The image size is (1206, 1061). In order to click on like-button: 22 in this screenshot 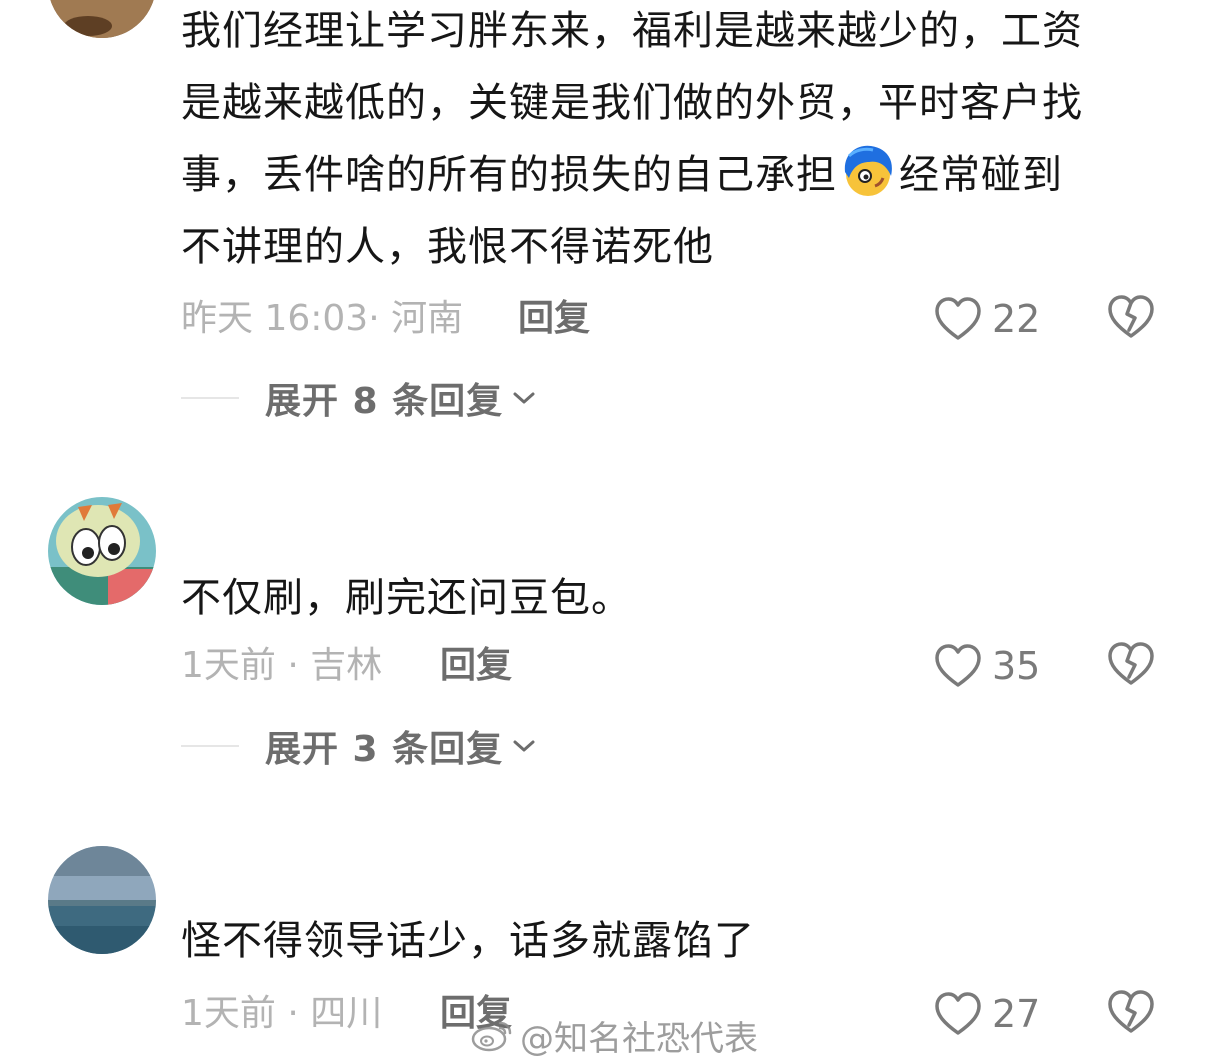, I will do `click(987, 319)`.